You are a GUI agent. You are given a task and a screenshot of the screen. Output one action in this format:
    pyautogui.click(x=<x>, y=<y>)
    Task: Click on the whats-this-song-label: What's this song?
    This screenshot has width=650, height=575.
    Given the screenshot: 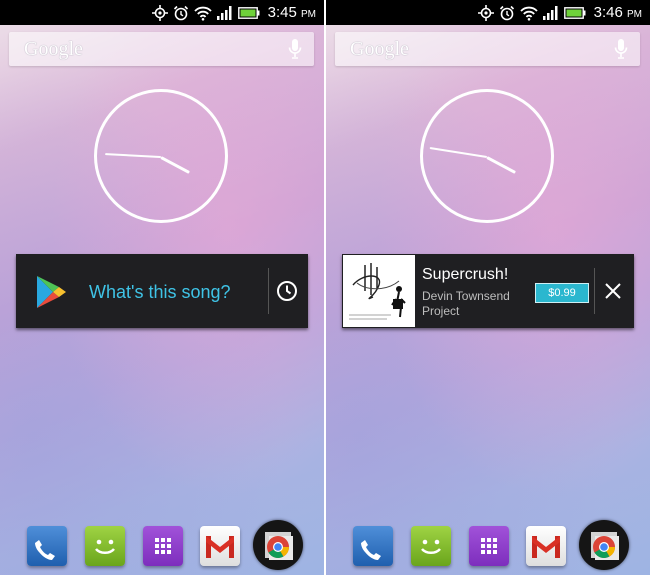 What is the action you would take?
    pyautogui.click(x=160, y=292)
    